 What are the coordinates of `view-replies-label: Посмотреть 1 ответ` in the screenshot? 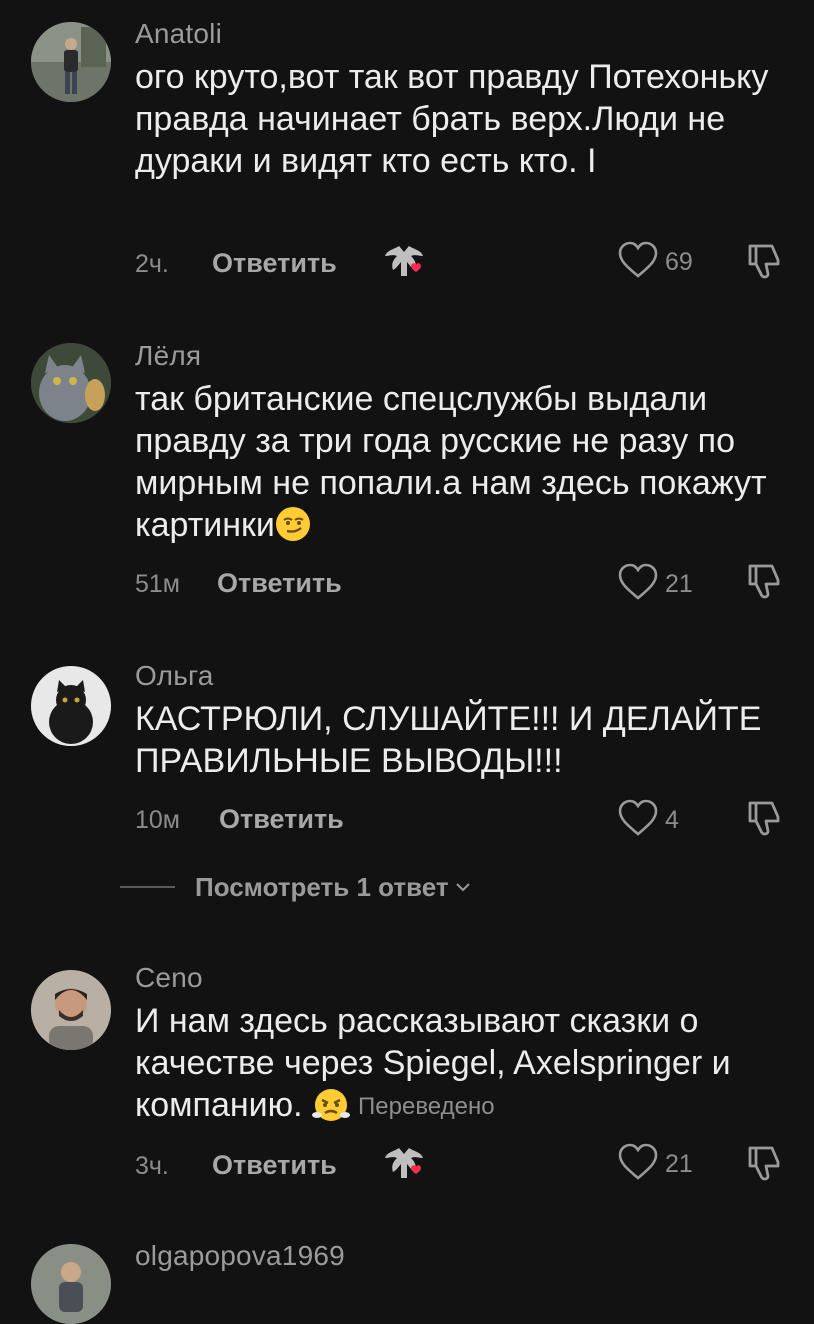 It's located at (322, 886).